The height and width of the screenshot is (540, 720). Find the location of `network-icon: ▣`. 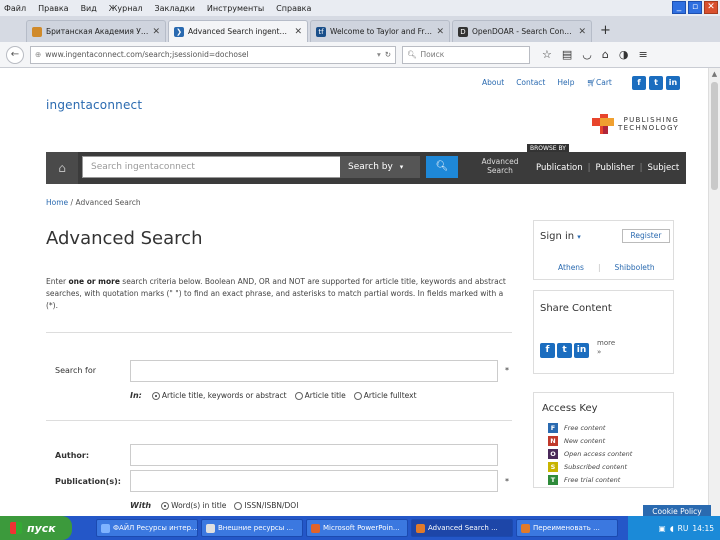

network-icon: ▣ is located at coordinates (662, 528).